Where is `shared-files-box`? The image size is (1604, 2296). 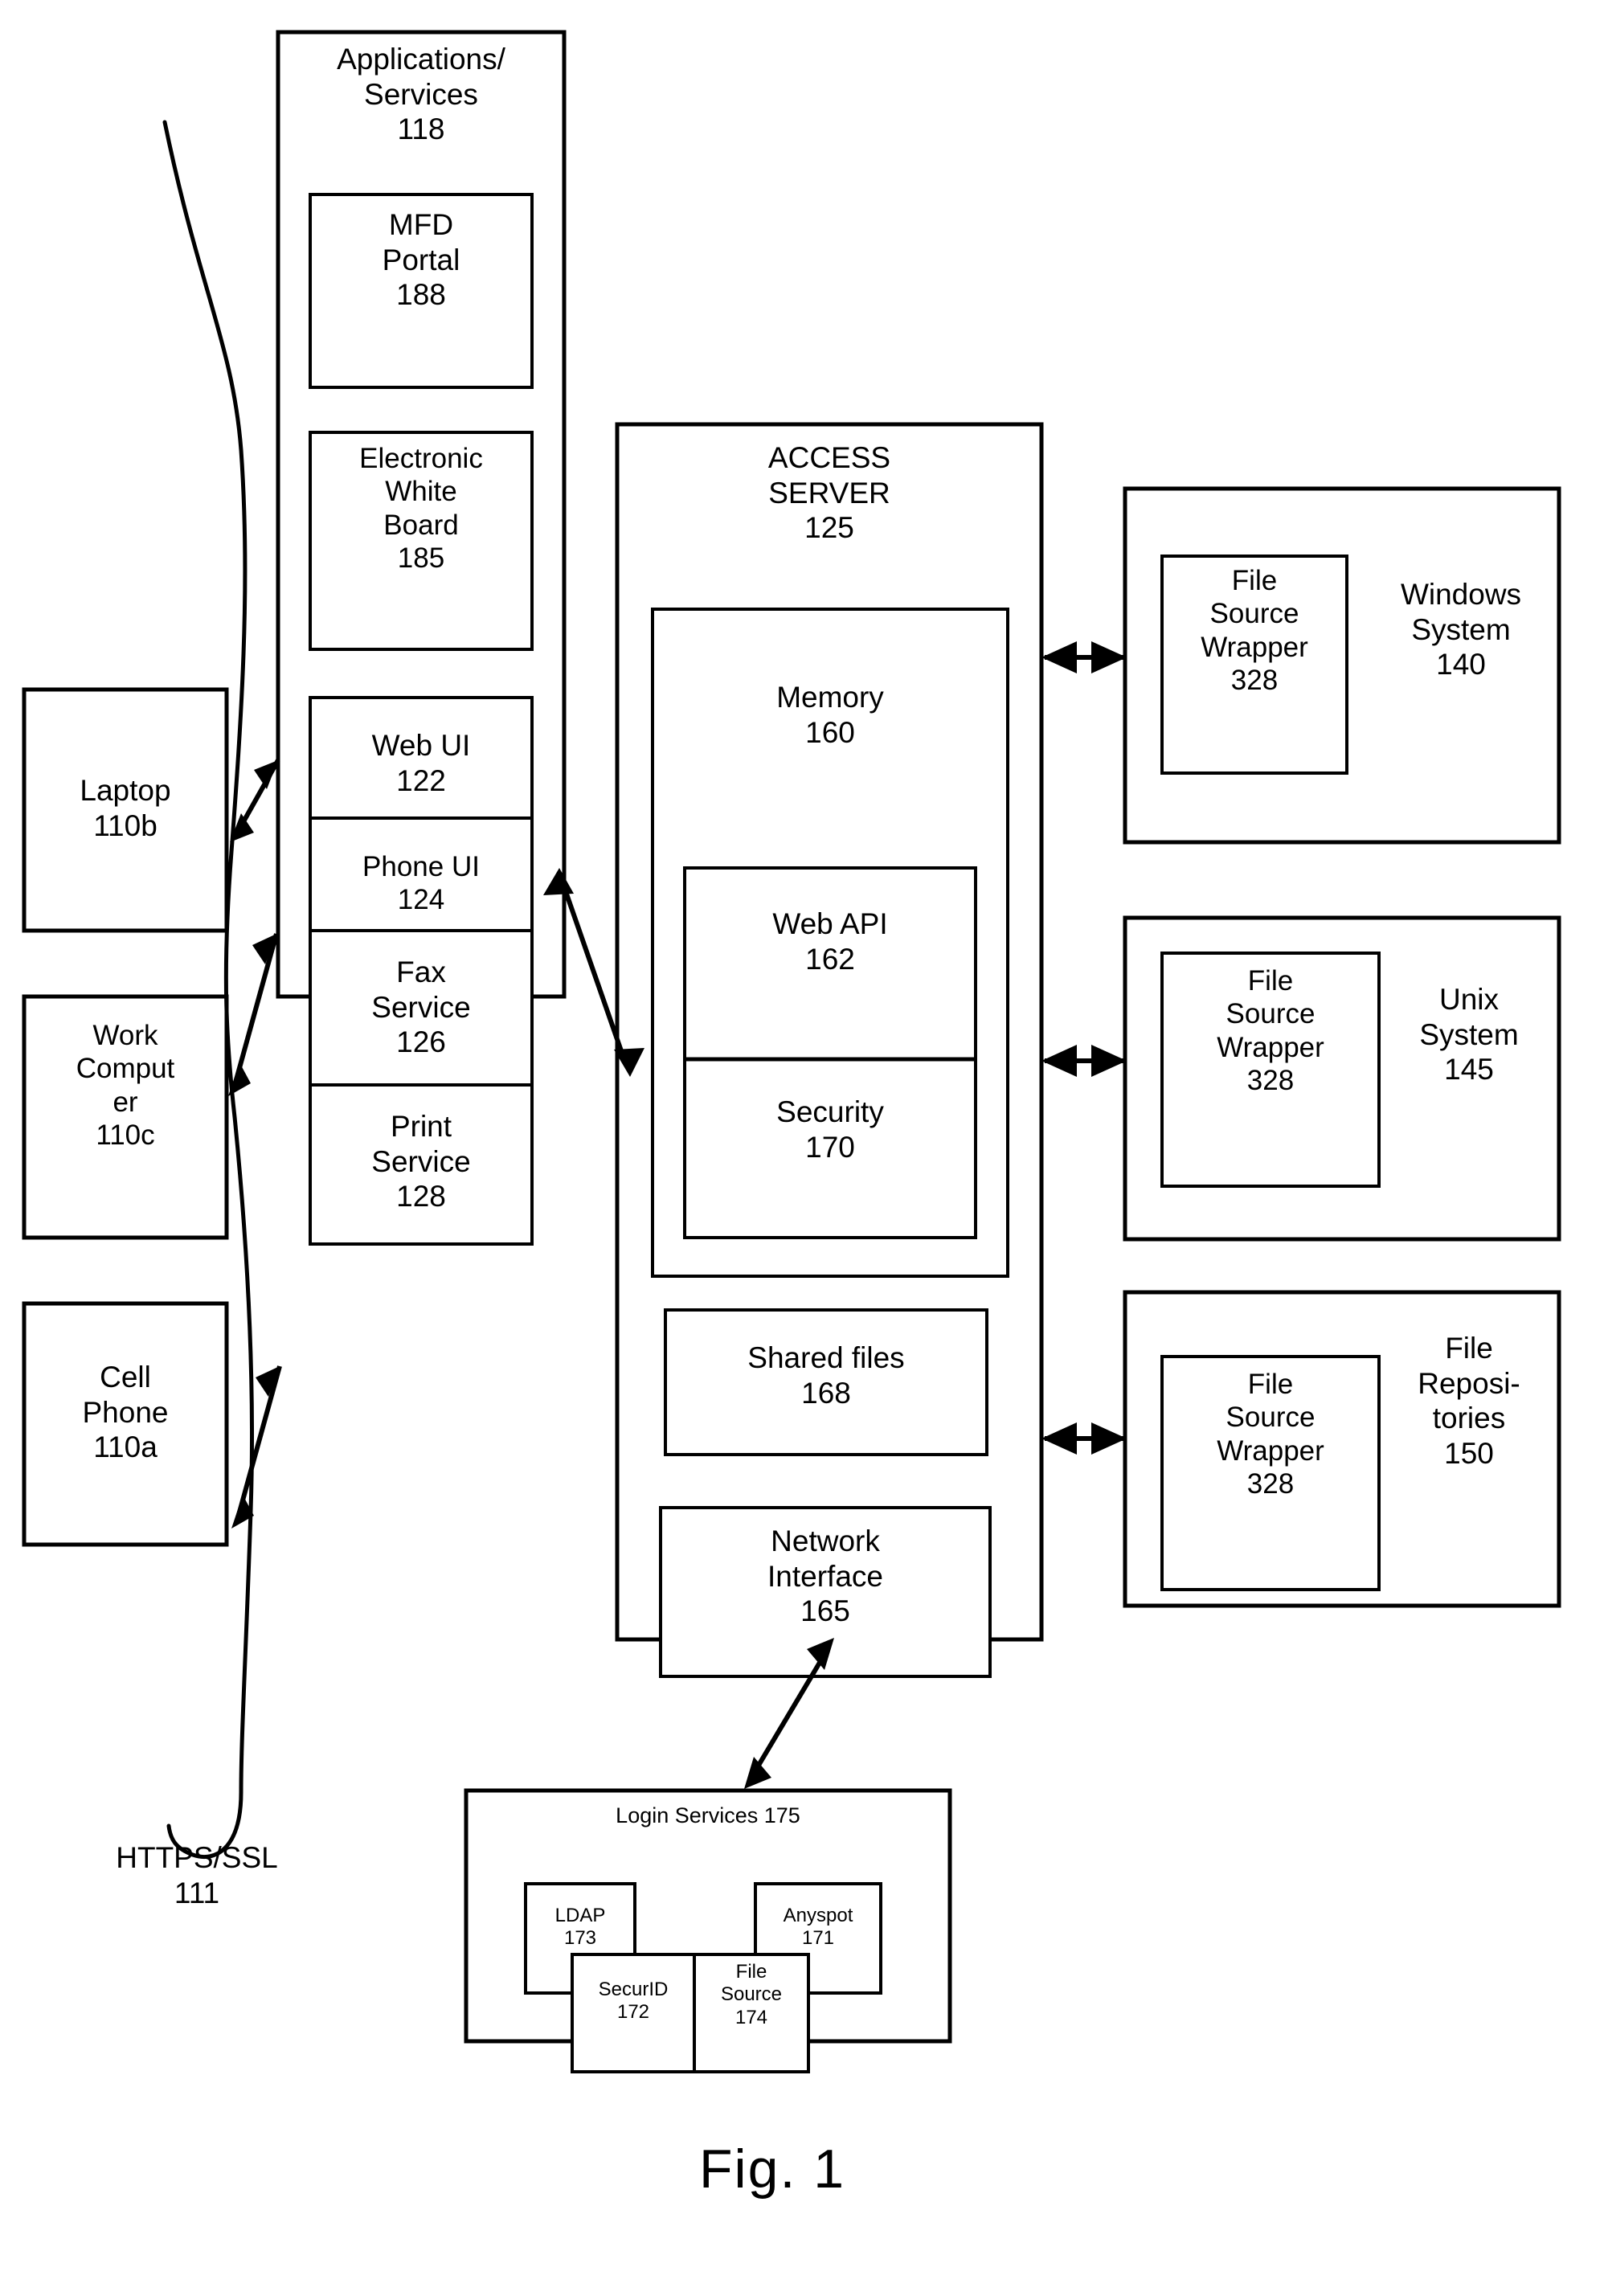 shared-files-box is located at coordinates (826, 1382).